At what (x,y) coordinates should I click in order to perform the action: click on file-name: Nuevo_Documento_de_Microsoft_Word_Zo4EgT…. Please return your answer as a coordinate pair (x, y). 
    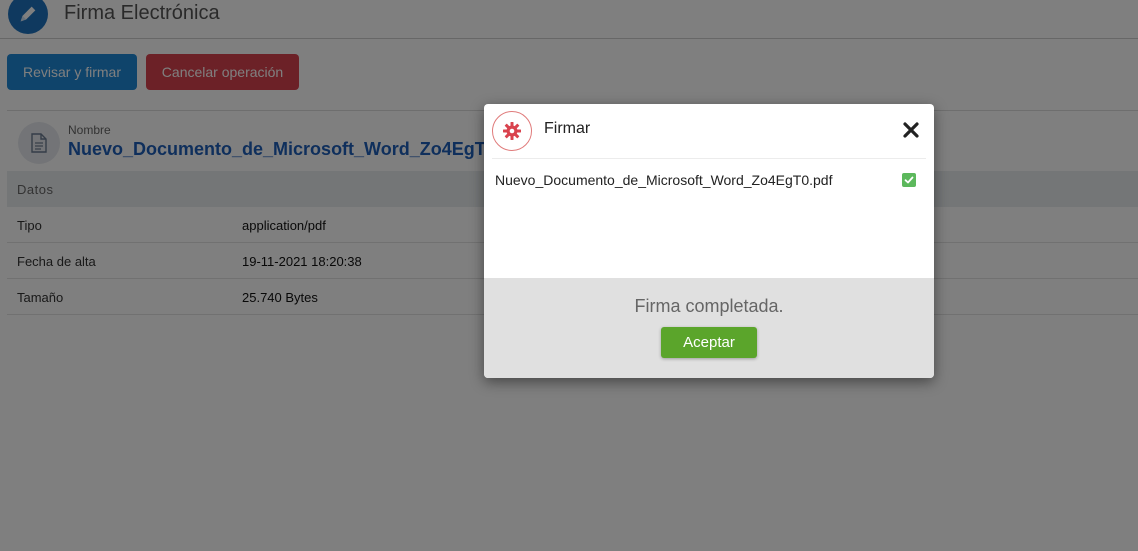
    Looking at the image, I should click on (664, 180).